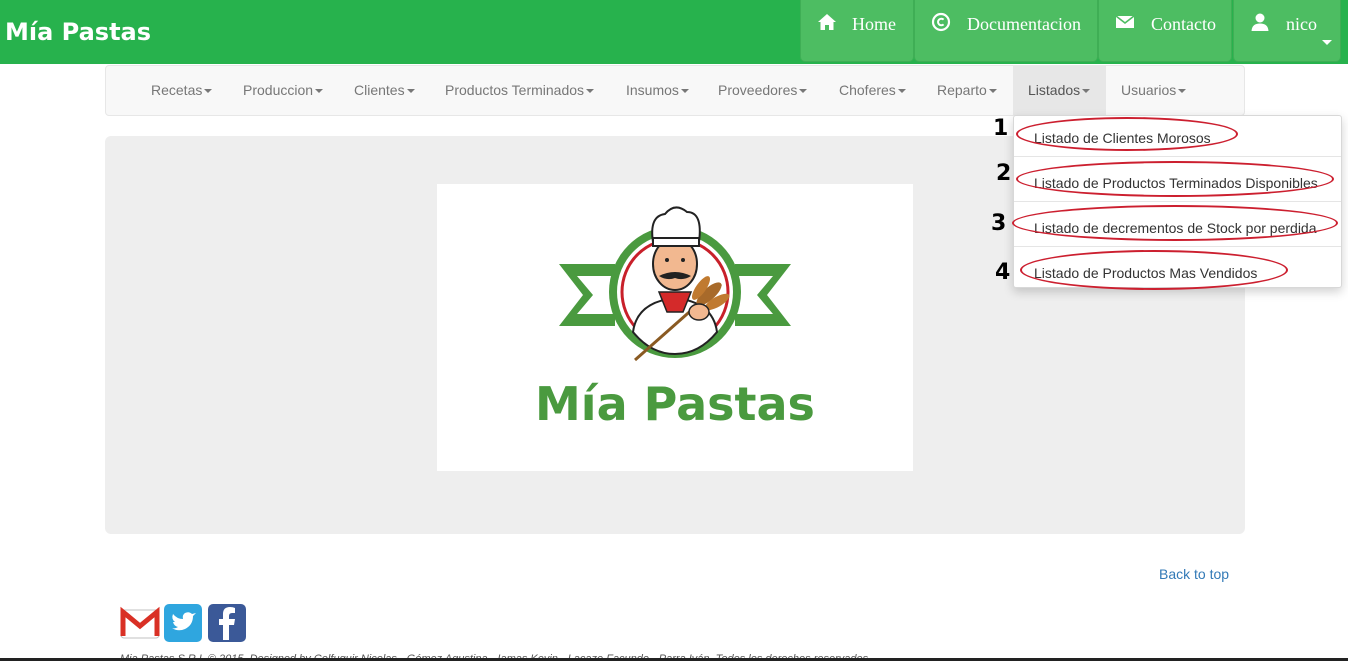 This screenshot has height=661, width=1348. What do you see at coordinates (1154, 90) in the screenshot?
I see `menu-usuarios: Usuarios` at bounding box center [1154, 90].